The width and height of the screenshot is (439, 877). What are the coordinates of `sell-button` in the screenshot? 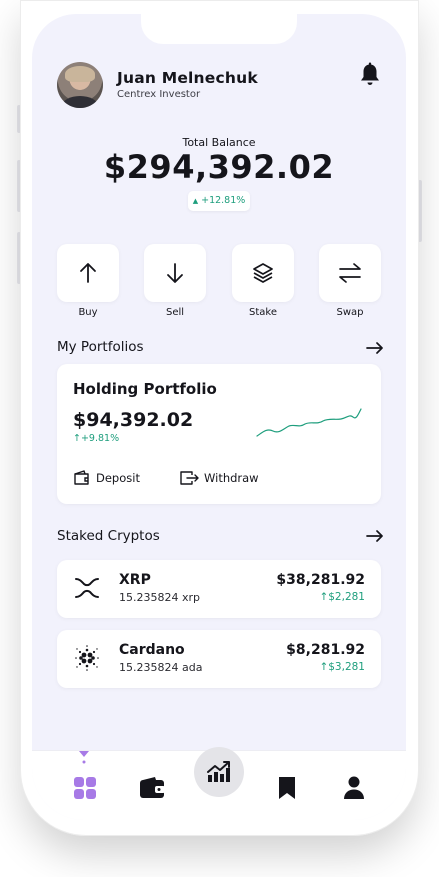 It's located at (175, 273).